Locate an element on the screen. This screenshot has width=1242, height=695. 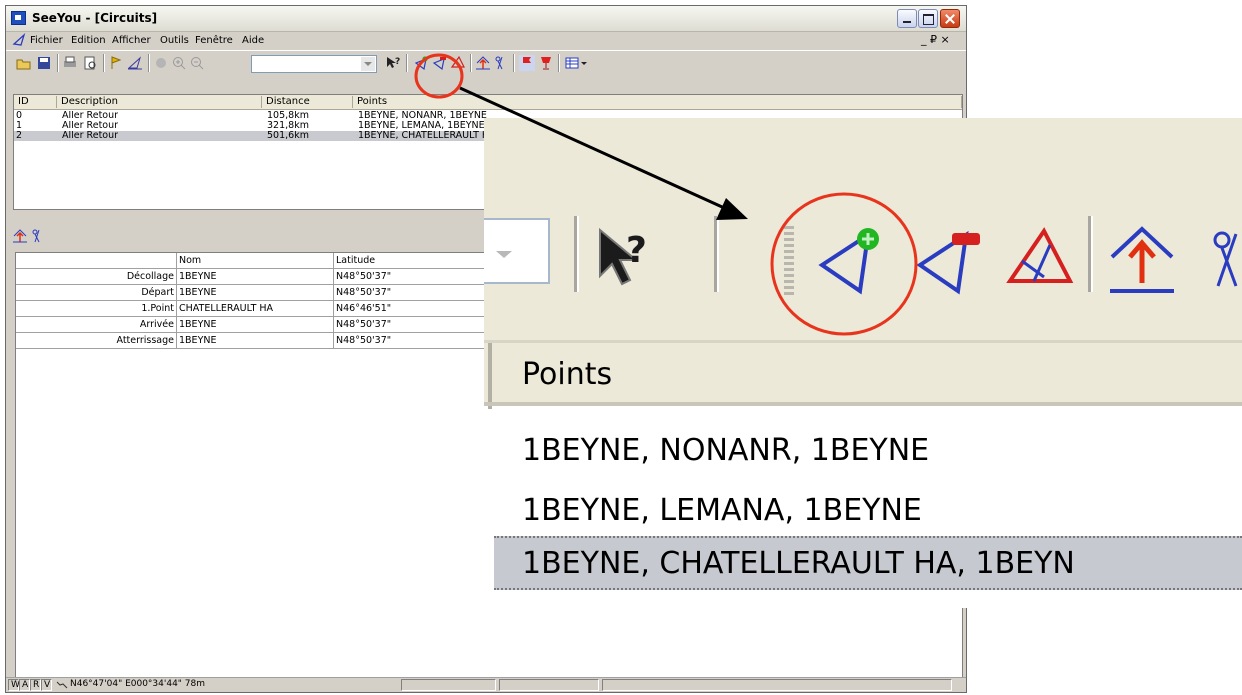
status-mode-a: A is located at coordinates (24, 685).